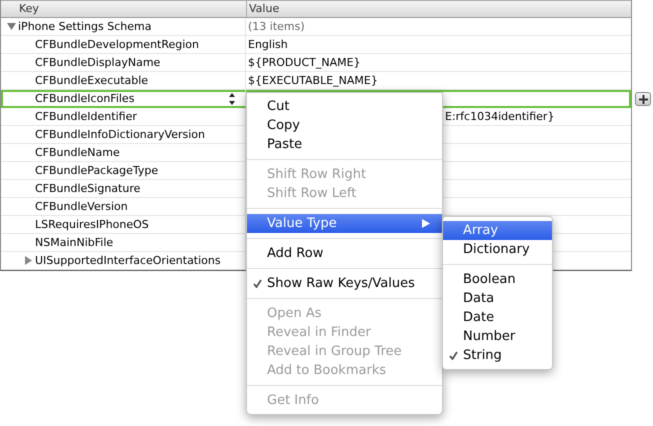  I want to click on menu-item: Date, so click(497, 317).